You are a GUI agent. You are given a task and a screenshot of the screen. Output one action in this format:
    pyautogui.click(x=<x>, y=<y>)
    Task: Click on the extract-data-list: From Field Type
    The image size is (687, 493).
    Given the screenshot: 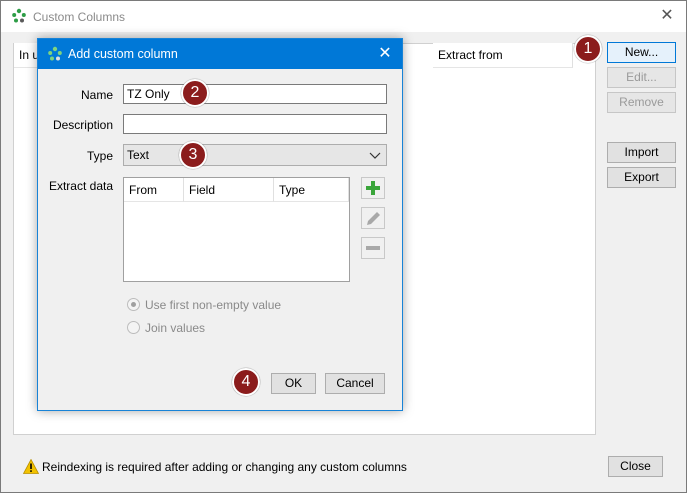 What is the action you would take?
    pyautogui.click(x=236, y=229)
    